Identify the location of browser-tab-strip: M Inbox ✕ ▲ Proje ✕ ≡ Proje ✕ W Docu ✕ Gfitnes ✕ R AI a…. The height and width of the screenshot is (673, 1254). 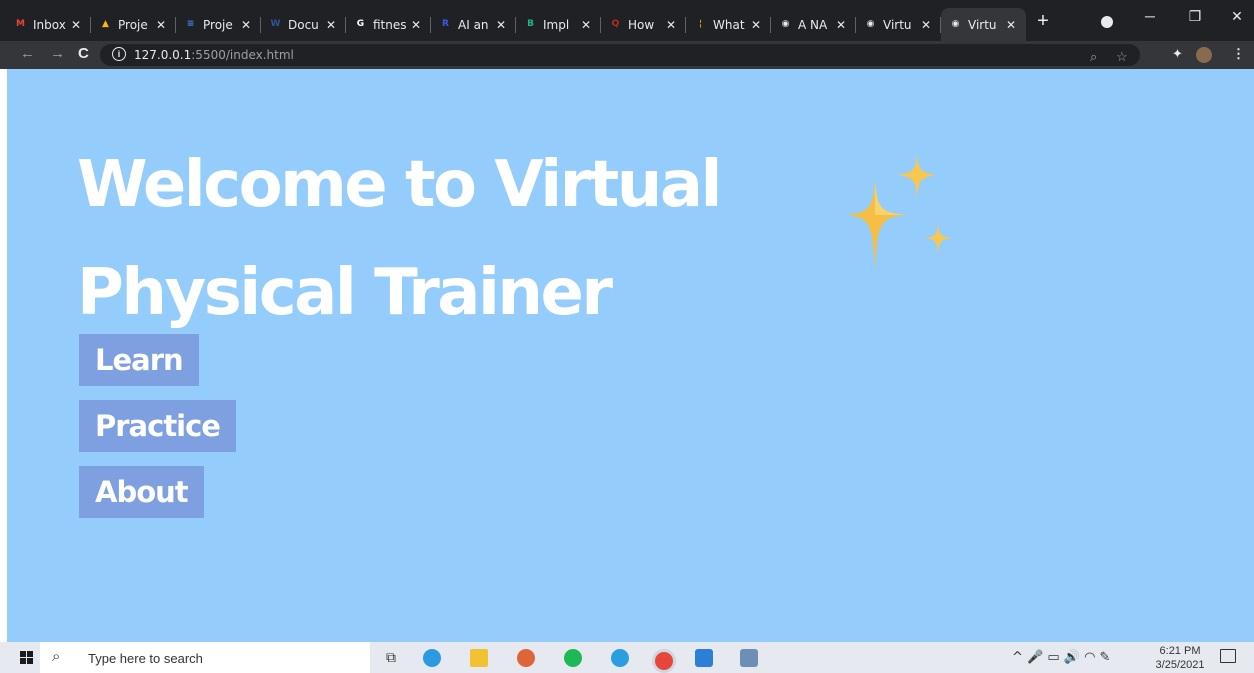
(627, 20).